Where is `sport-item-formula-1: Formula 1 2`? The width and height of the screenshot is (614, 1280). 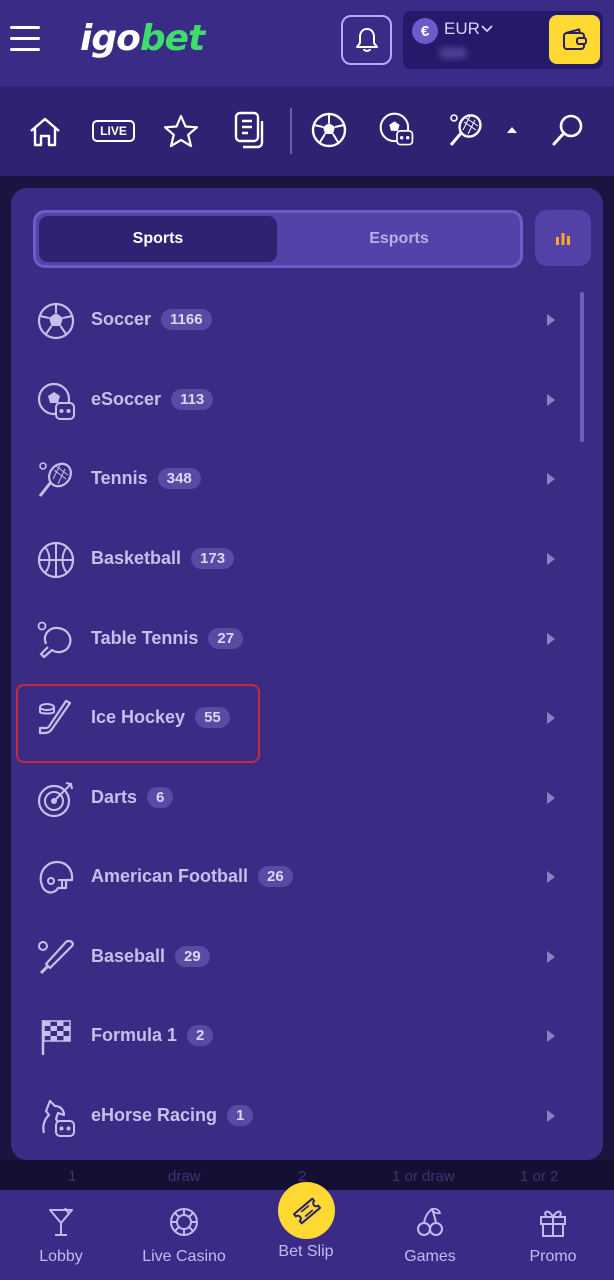 sport-item-formula-1: Formula 1 2 is located at coordinates (307, 1039).